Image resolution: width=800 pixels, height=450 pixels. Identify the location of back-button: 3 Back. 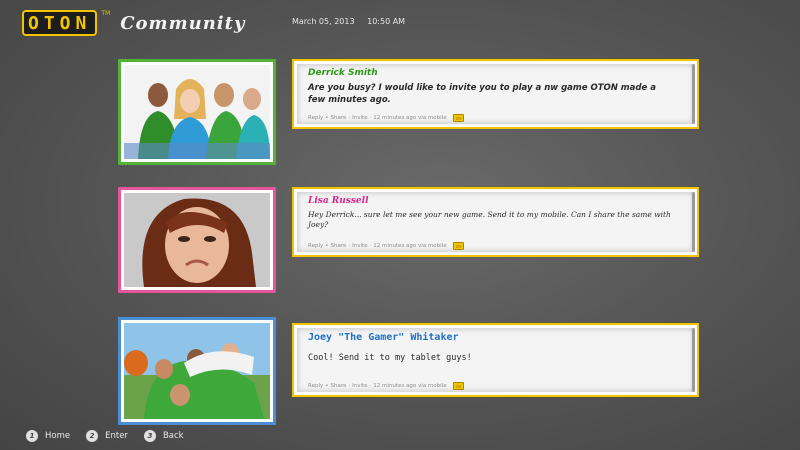
(163, 436).